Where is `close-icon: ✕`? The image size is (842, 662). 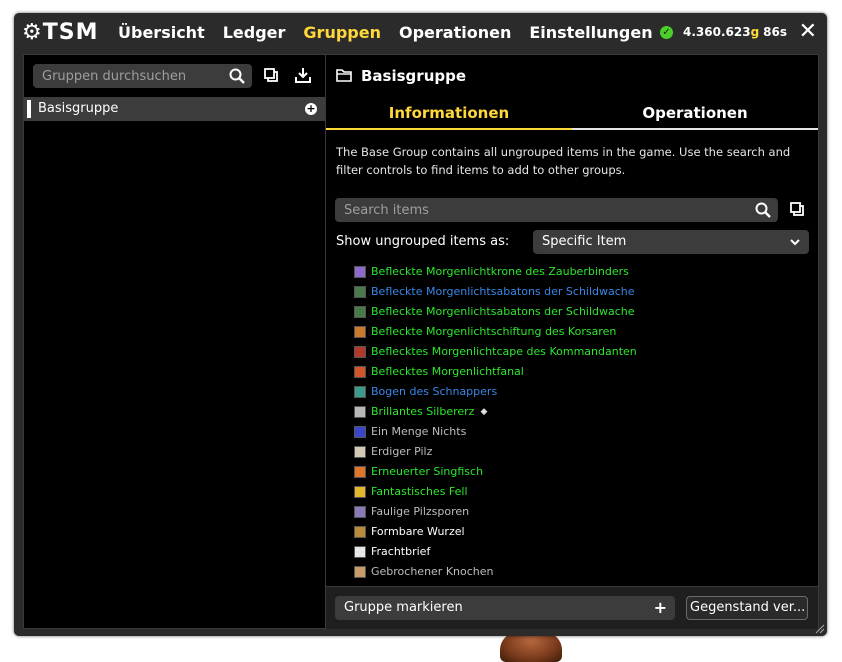 close-icon: ✕ is located at coordinates (808, 32).